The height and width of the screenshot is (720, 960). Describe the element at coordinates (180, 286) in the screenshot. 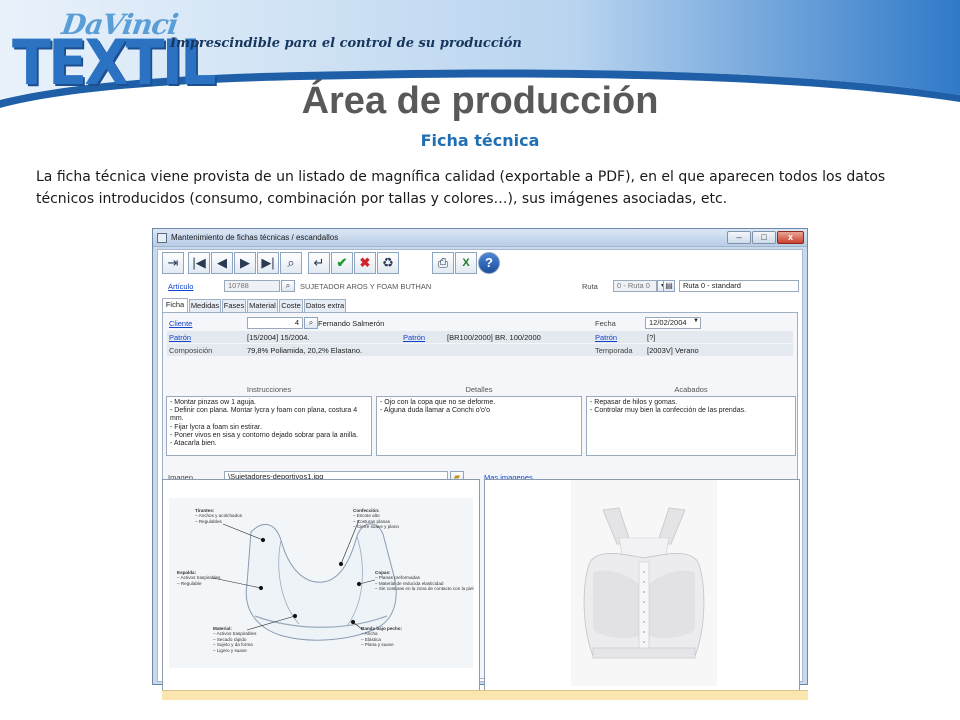

I see `articulo-link: Artículo` at that location.